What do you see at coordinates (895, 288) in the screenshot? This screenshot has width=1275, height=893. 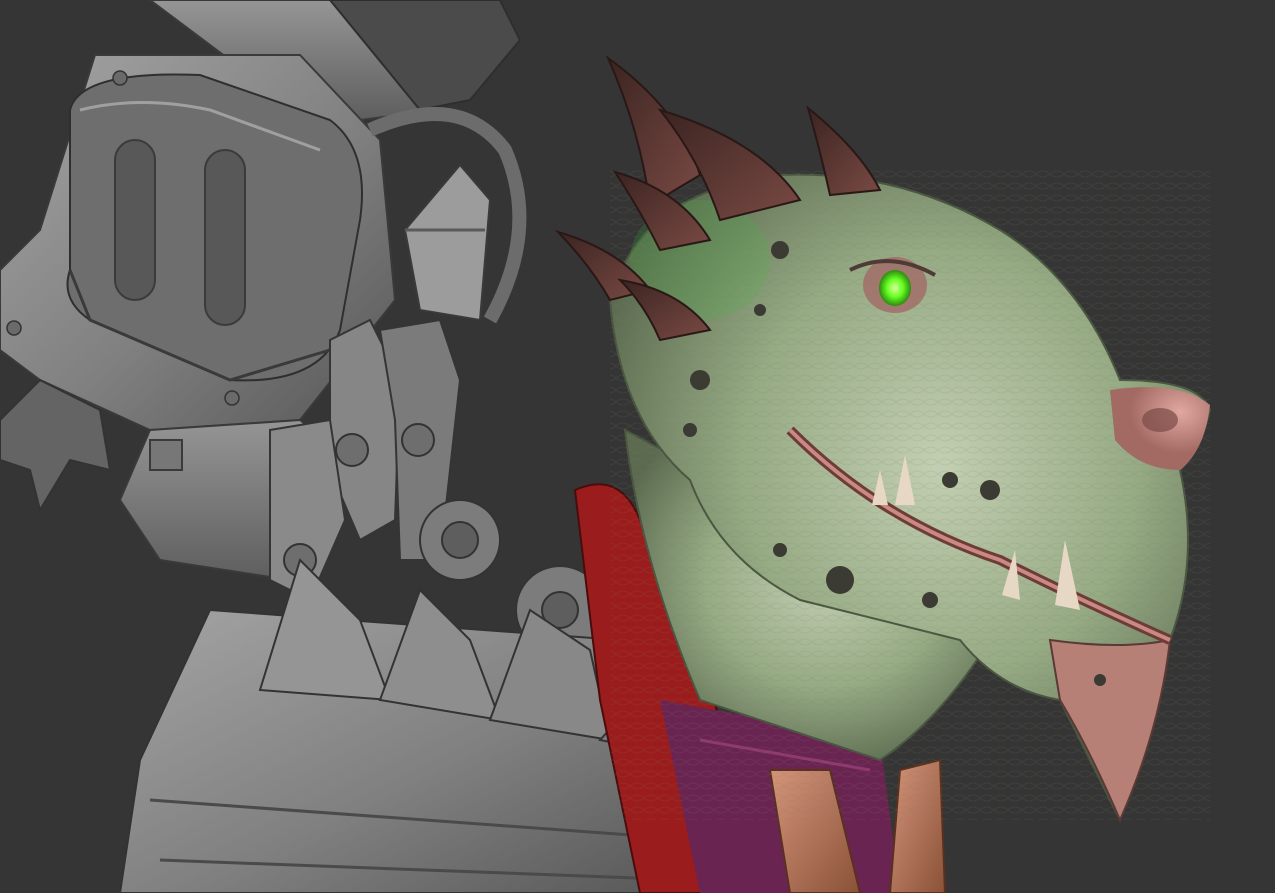 I see `glowing-eye` at bounding box center [895, 288].